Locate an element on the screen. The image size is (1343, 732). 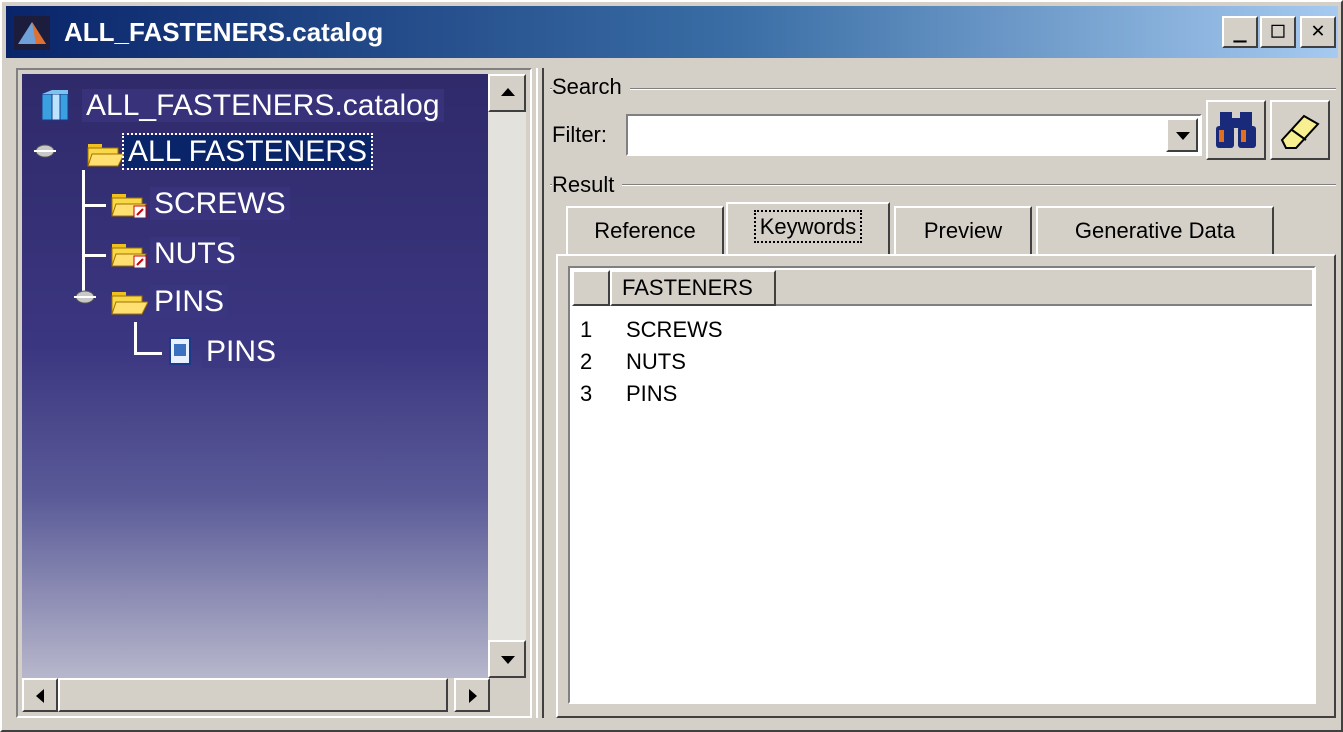
tab-keywords: Keywords is located at coordinates (808, 229).